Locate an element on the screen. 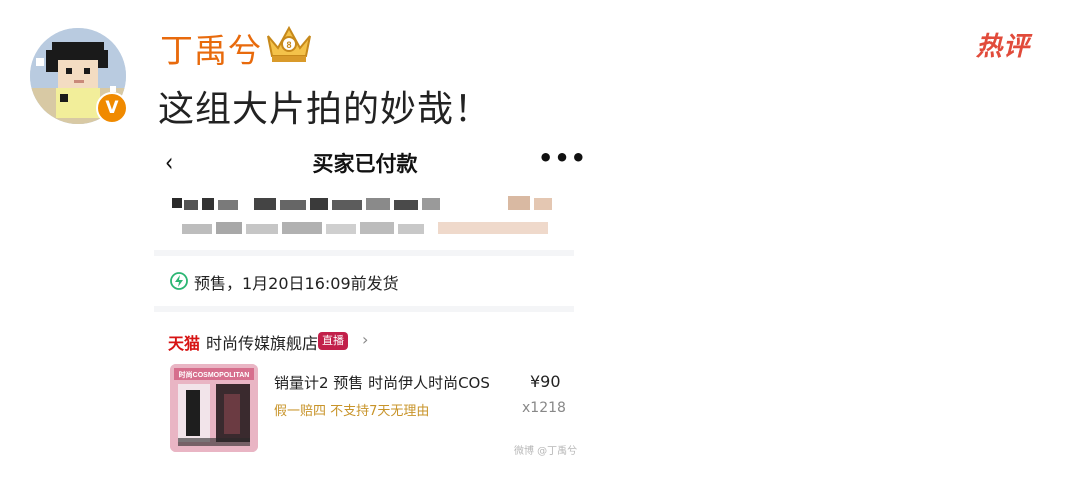  magazine-cover-icon: 时尚COSMOPOLITAN is located at coordinates (214, 408).